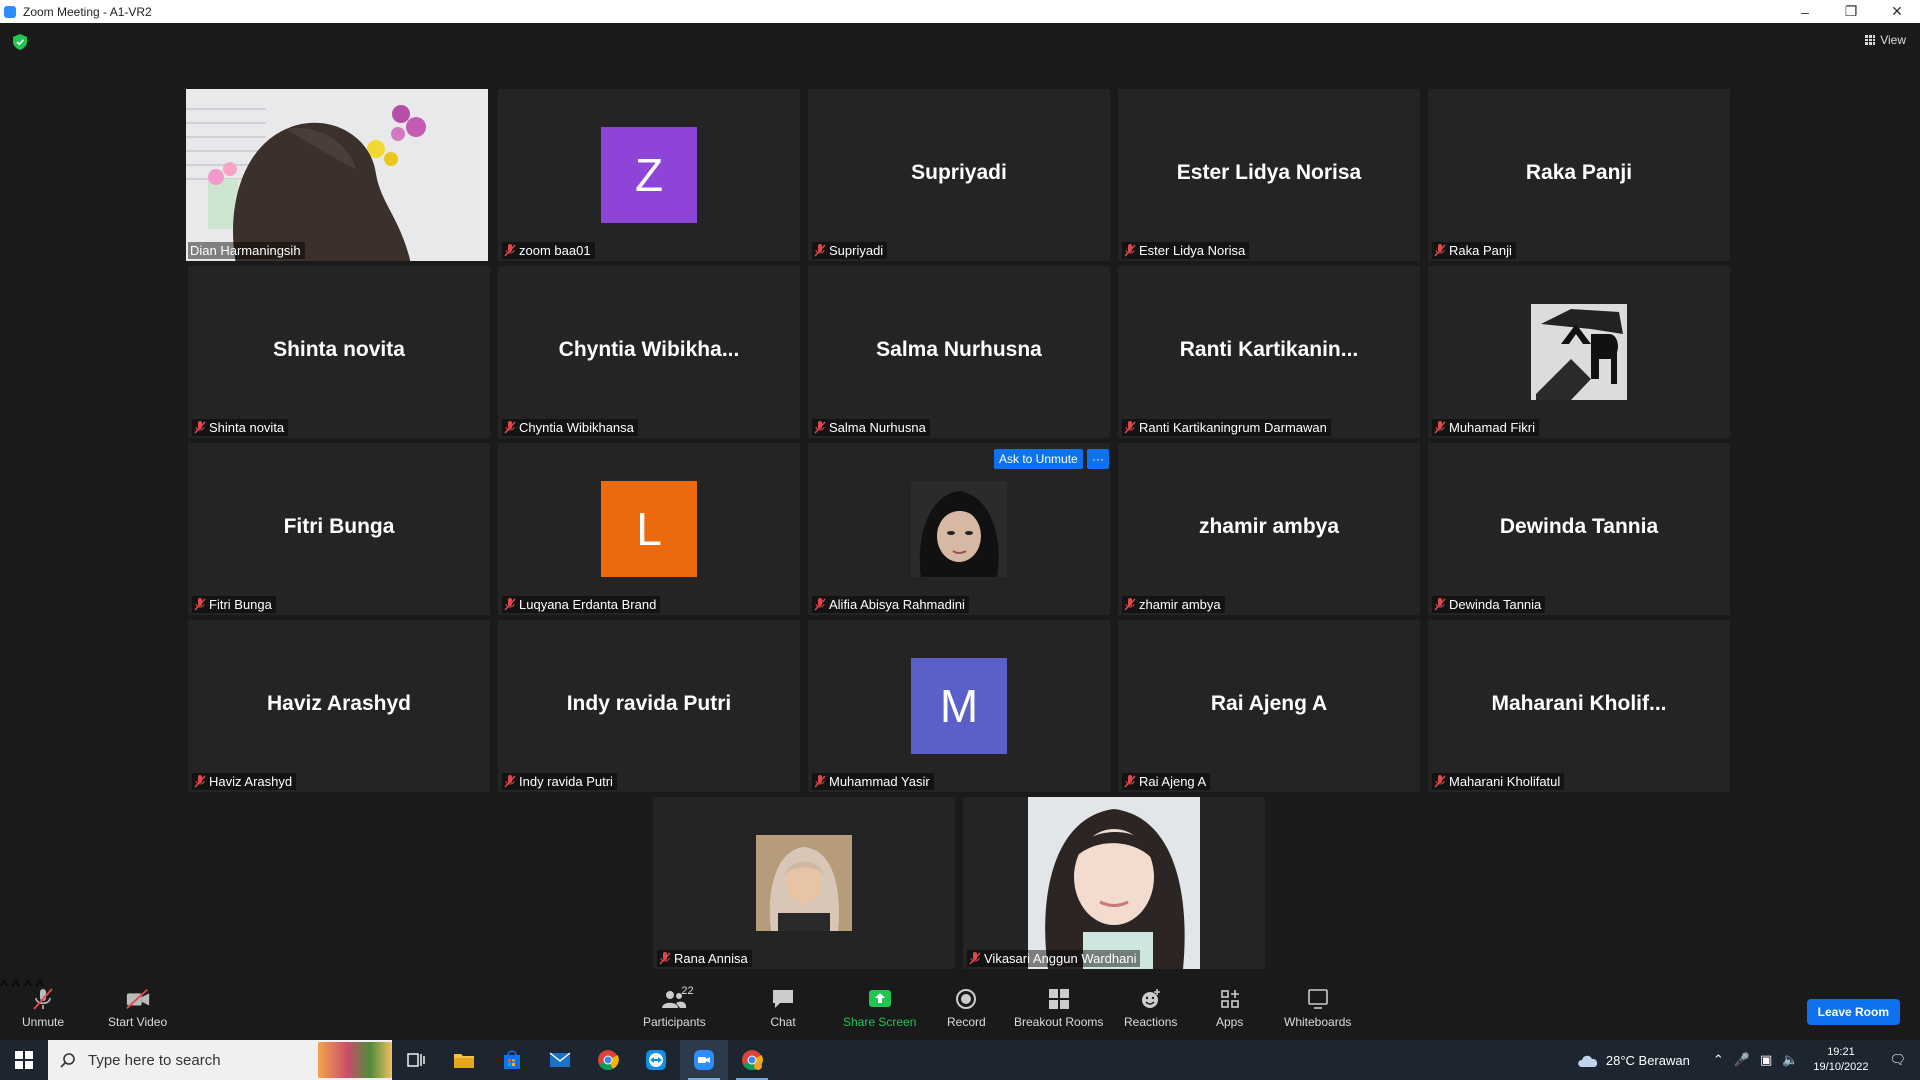  What do you see at coordinates (649, 529) in the screenshot?
I see `participant-tile: L Luqyana Erdanta Brand` at bounding box center [649, 529].